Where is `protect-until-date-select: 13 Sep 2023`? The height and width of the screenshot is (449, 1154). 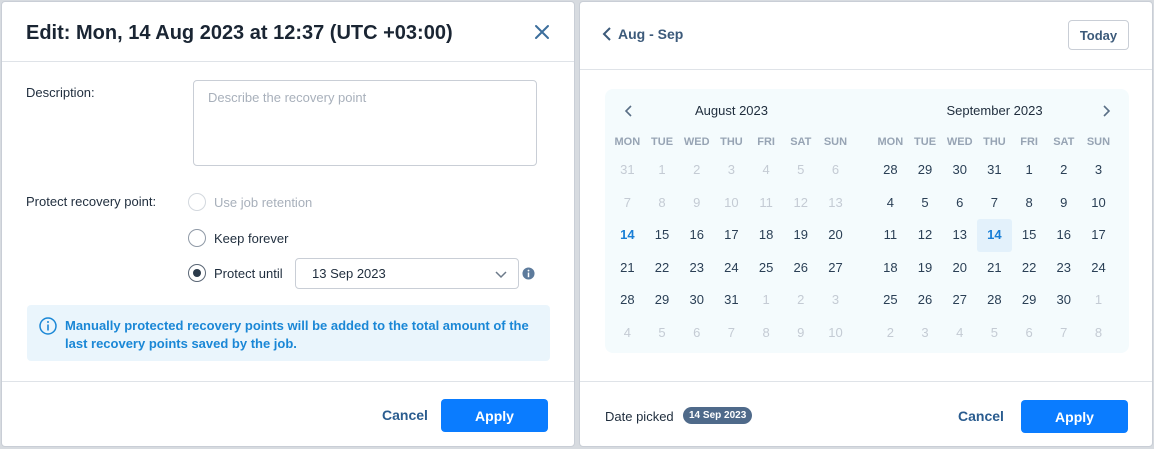
protect-until-date-select: 13 Sep 2023 is located at coordinates (407, 273).